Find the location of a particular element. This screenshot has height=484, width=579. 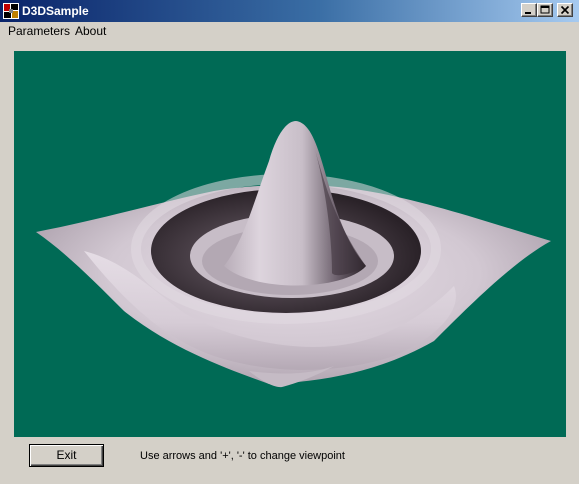

minimize-button is located at coordinates (529, 10).